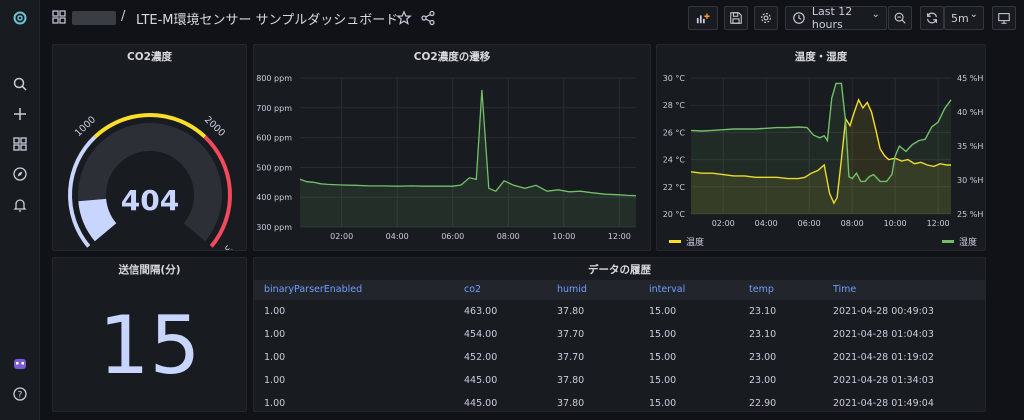  What do you see at coordinates (960, 18) in the screenshot?
I see `refresh-interval-label: 5m` at bounding box center [960, 18].